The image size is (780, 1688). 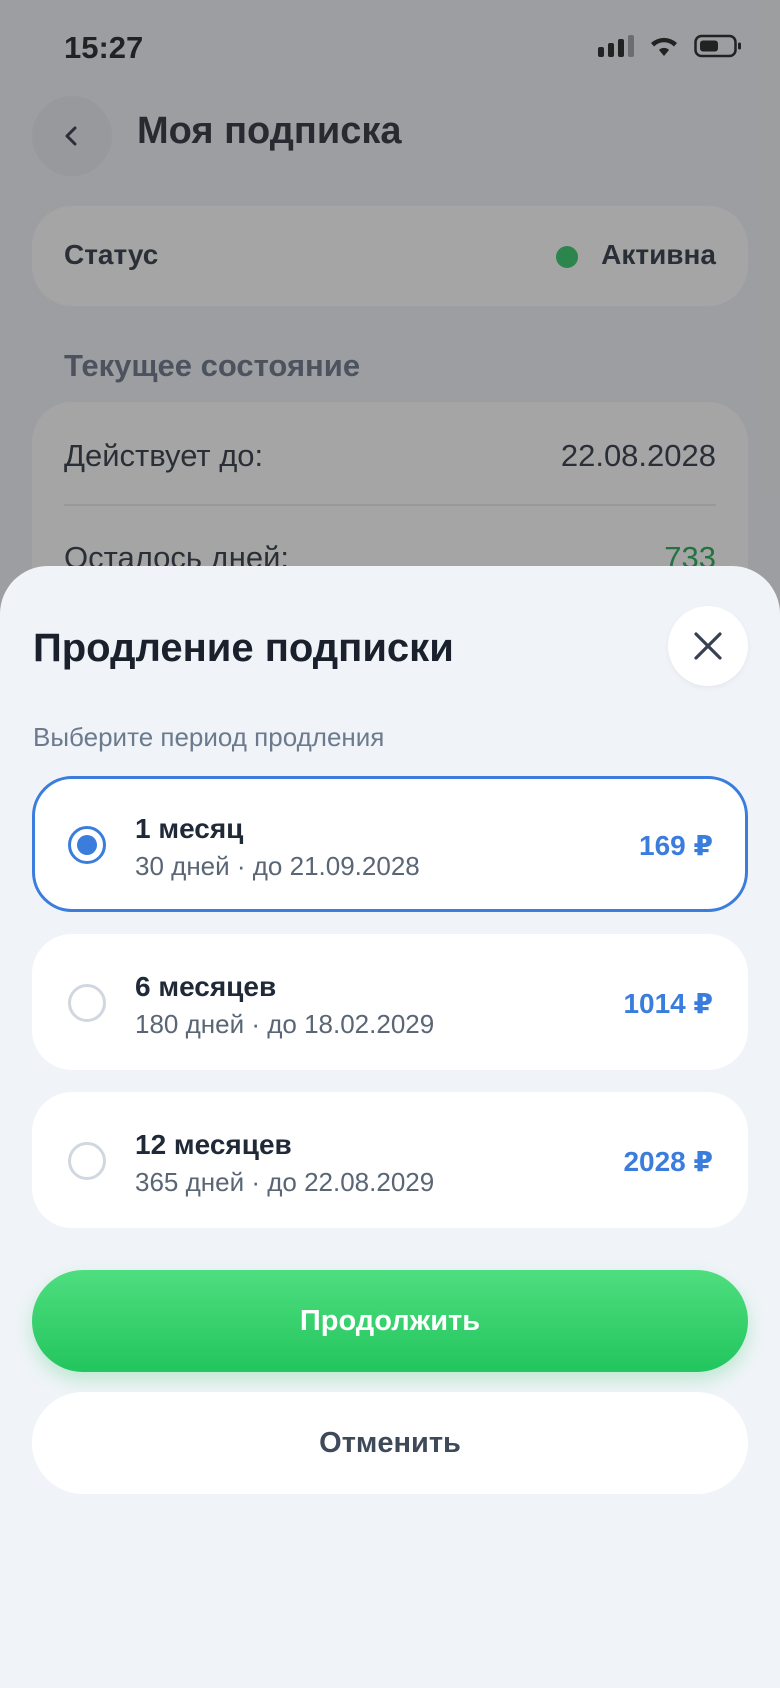 What do you see at coordinates (285, 1024) in the screenshot?
I see `option-description: 180 дней · до 18.02.2029` at bounding box center [285, 1024].